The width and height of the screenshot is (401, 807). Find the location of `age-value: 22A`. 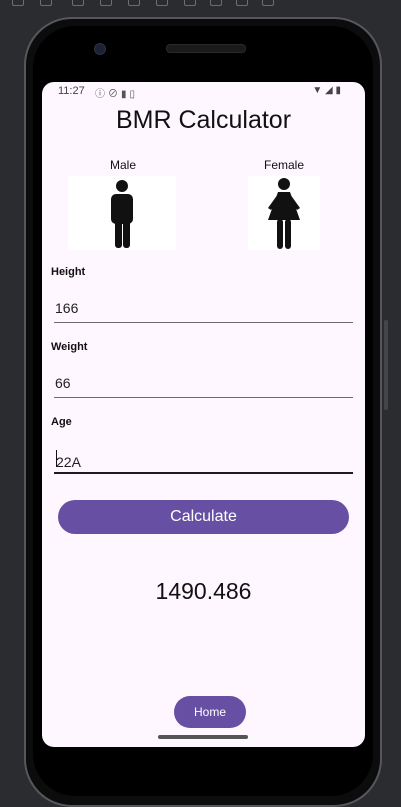

age-value: 22A is located at coordinates (68, 462).